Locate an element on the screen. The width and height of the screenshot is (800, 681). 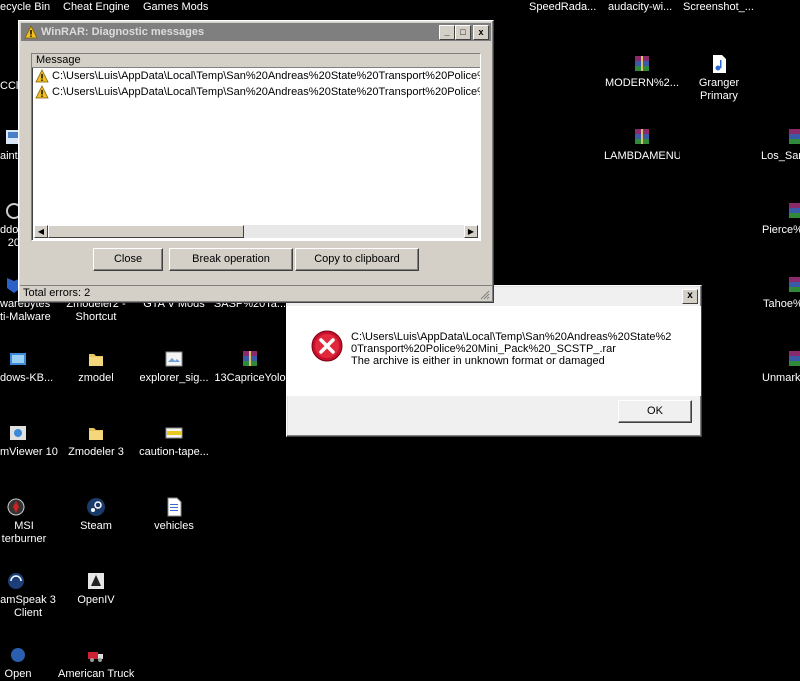
resize-grip-icon is located at coordinates (484, 294).